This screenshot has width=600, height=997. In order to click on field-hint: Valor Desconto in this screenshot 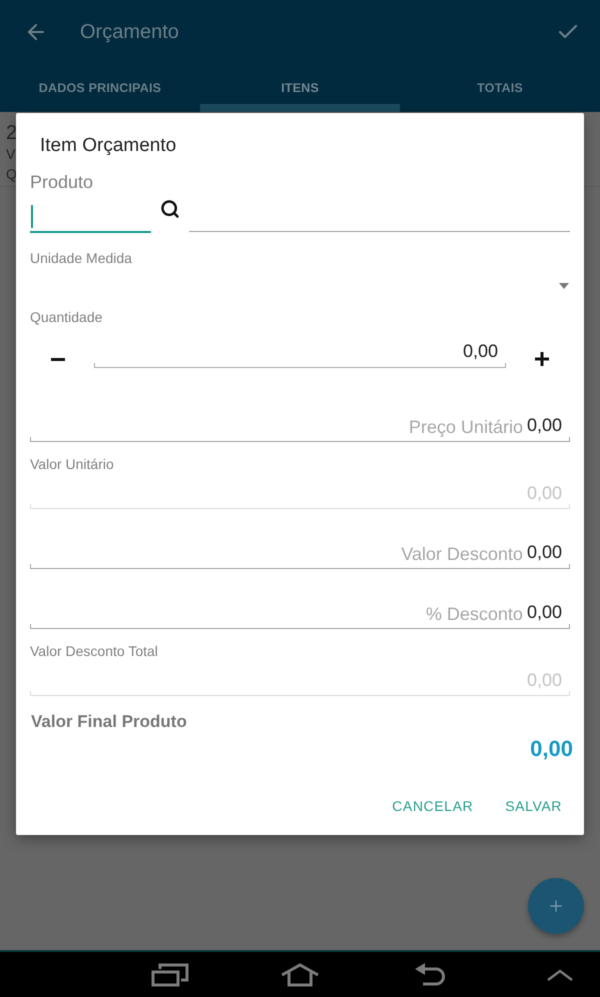, I will do `click(462, 554)`.